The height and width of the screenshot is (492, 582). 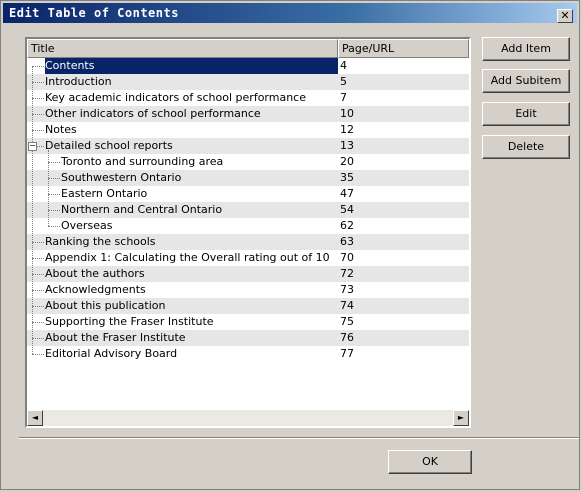 What do you see at coordinates (347, 241) in the screenshot?
I see `list-item-page: 63` at bounding box center [347, 241].